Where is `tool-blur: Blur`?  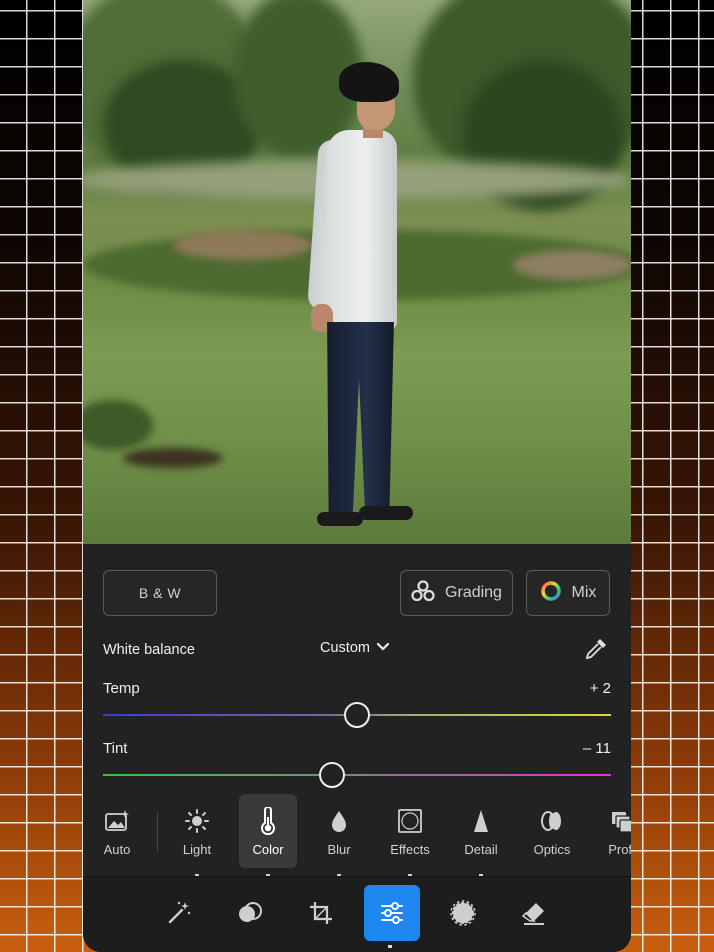 tool-blur: Blur is located at coordinates (339, 831).